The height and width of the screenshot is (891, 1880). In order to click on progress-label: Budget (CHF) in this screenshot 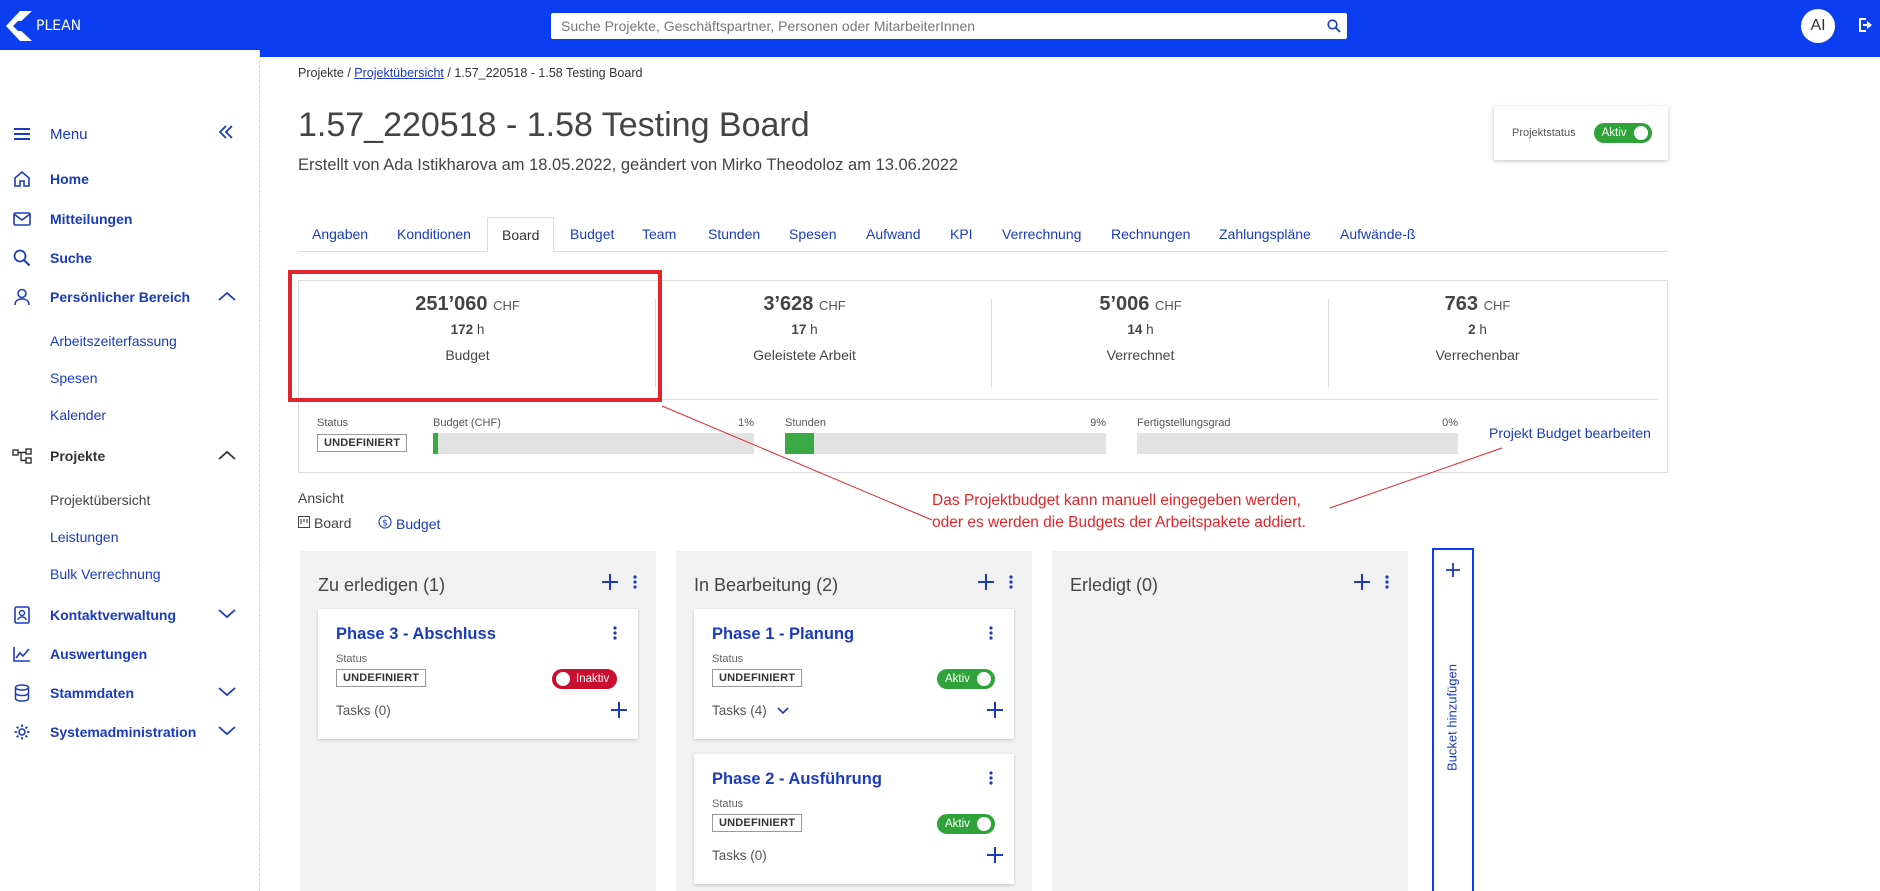, I will do `click(467, 423)`.